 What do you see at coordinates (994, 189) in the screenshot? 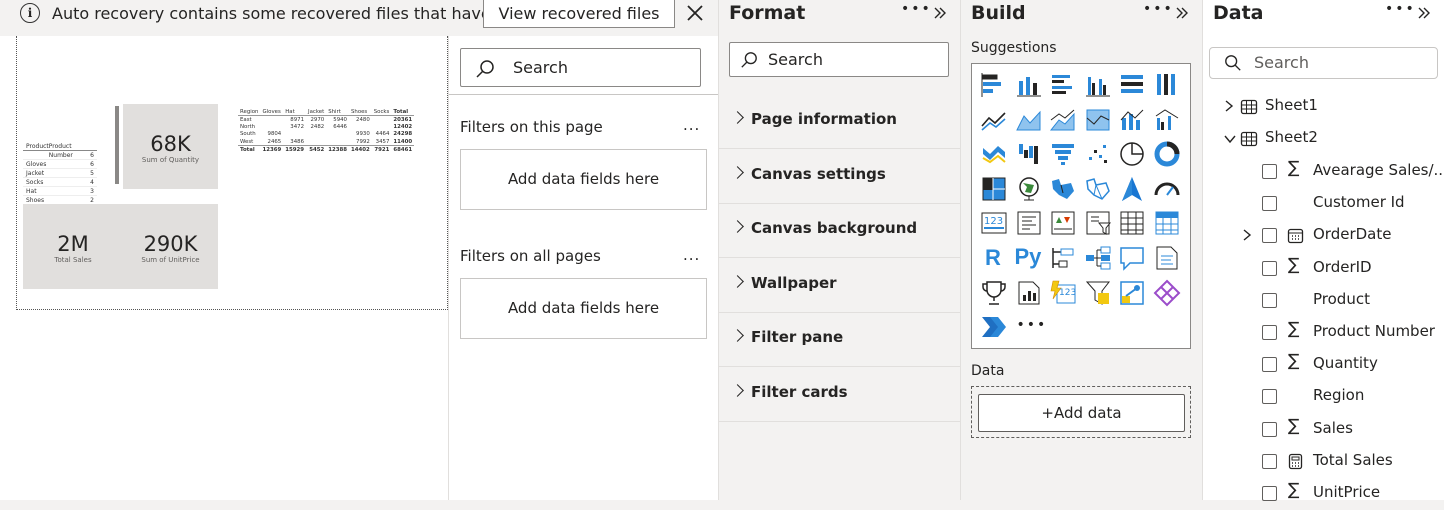
I see `treemap-icon` at bounding box center [994, 189].